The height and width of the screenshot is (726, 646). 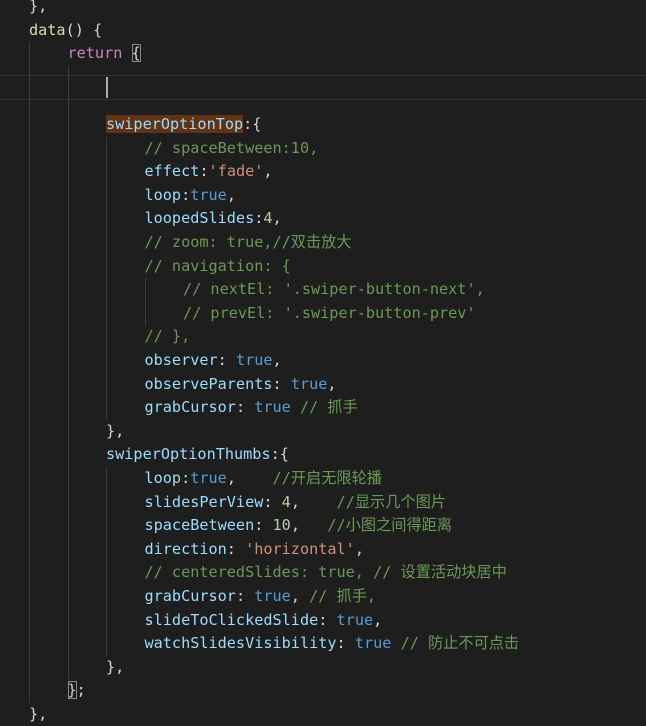 What do you see at coordinates (163, 194) in the screenshot?
I see `code-token: loop` at bounding box center [163, 194].